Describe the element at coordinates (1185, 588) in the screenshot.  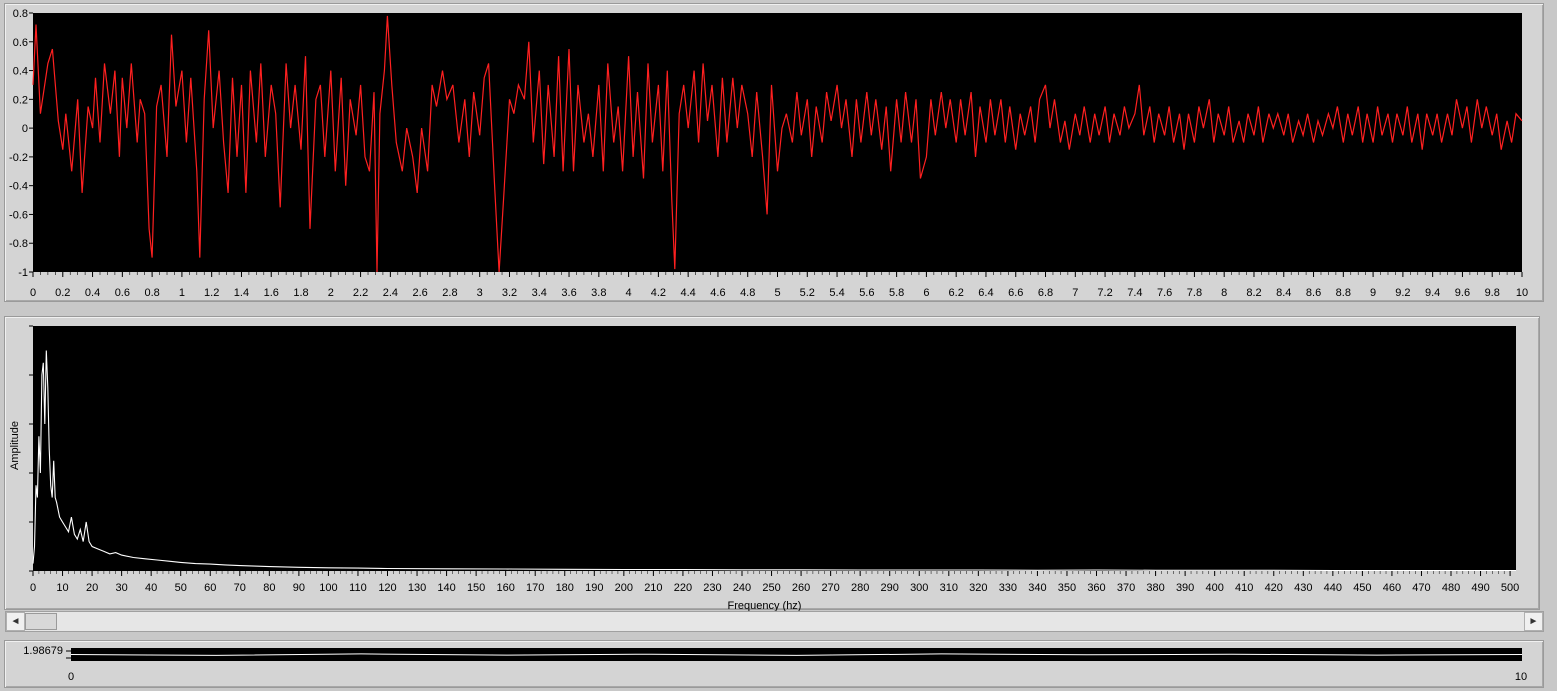
I see `x-tick-label: 390` at that location.